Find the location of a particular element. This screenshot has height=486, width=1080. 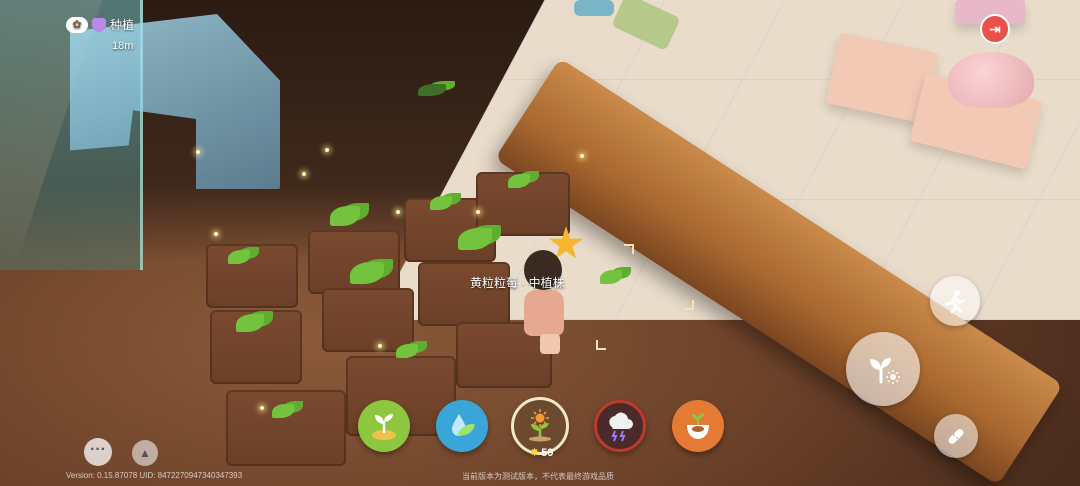

storm-cloud-icon is located at coordinates (621, 427).